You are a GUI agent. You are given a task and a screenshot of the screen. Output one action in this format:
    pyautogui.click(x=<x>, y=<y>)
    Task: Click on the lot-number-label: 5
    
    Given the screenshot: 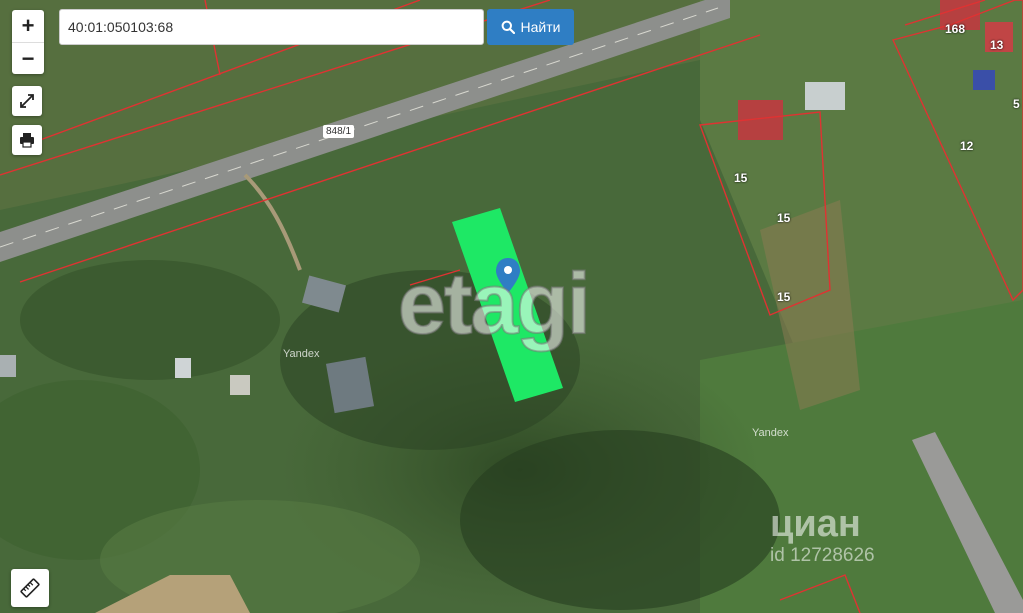 What is the action you would take?
    pyautogui.click(x=1016, y=104)
    